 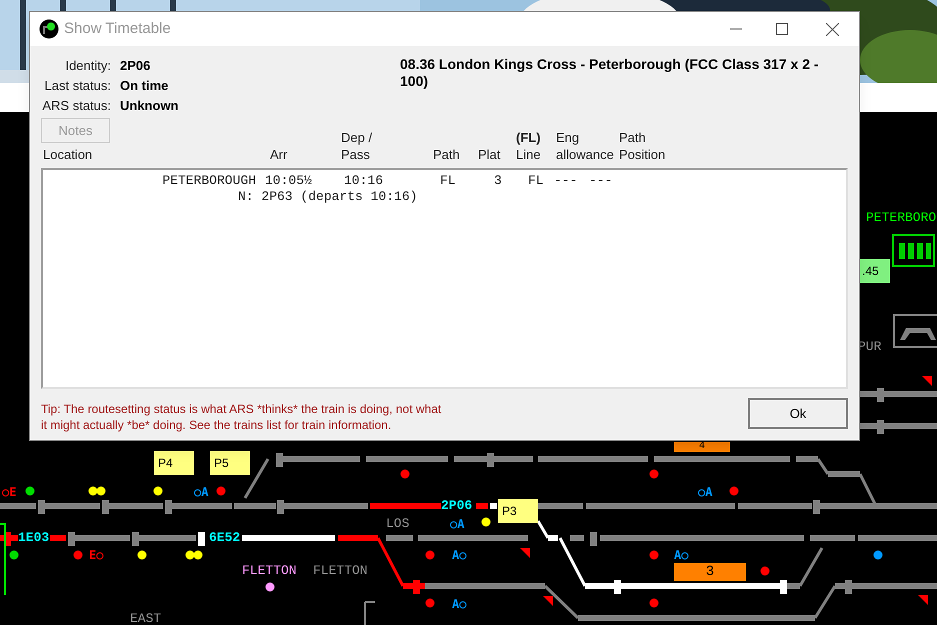 What do you see at coordinates (456, 506) in the screenshot?
I see `train-id-label: 2P06` at bounding box center [456, 506].